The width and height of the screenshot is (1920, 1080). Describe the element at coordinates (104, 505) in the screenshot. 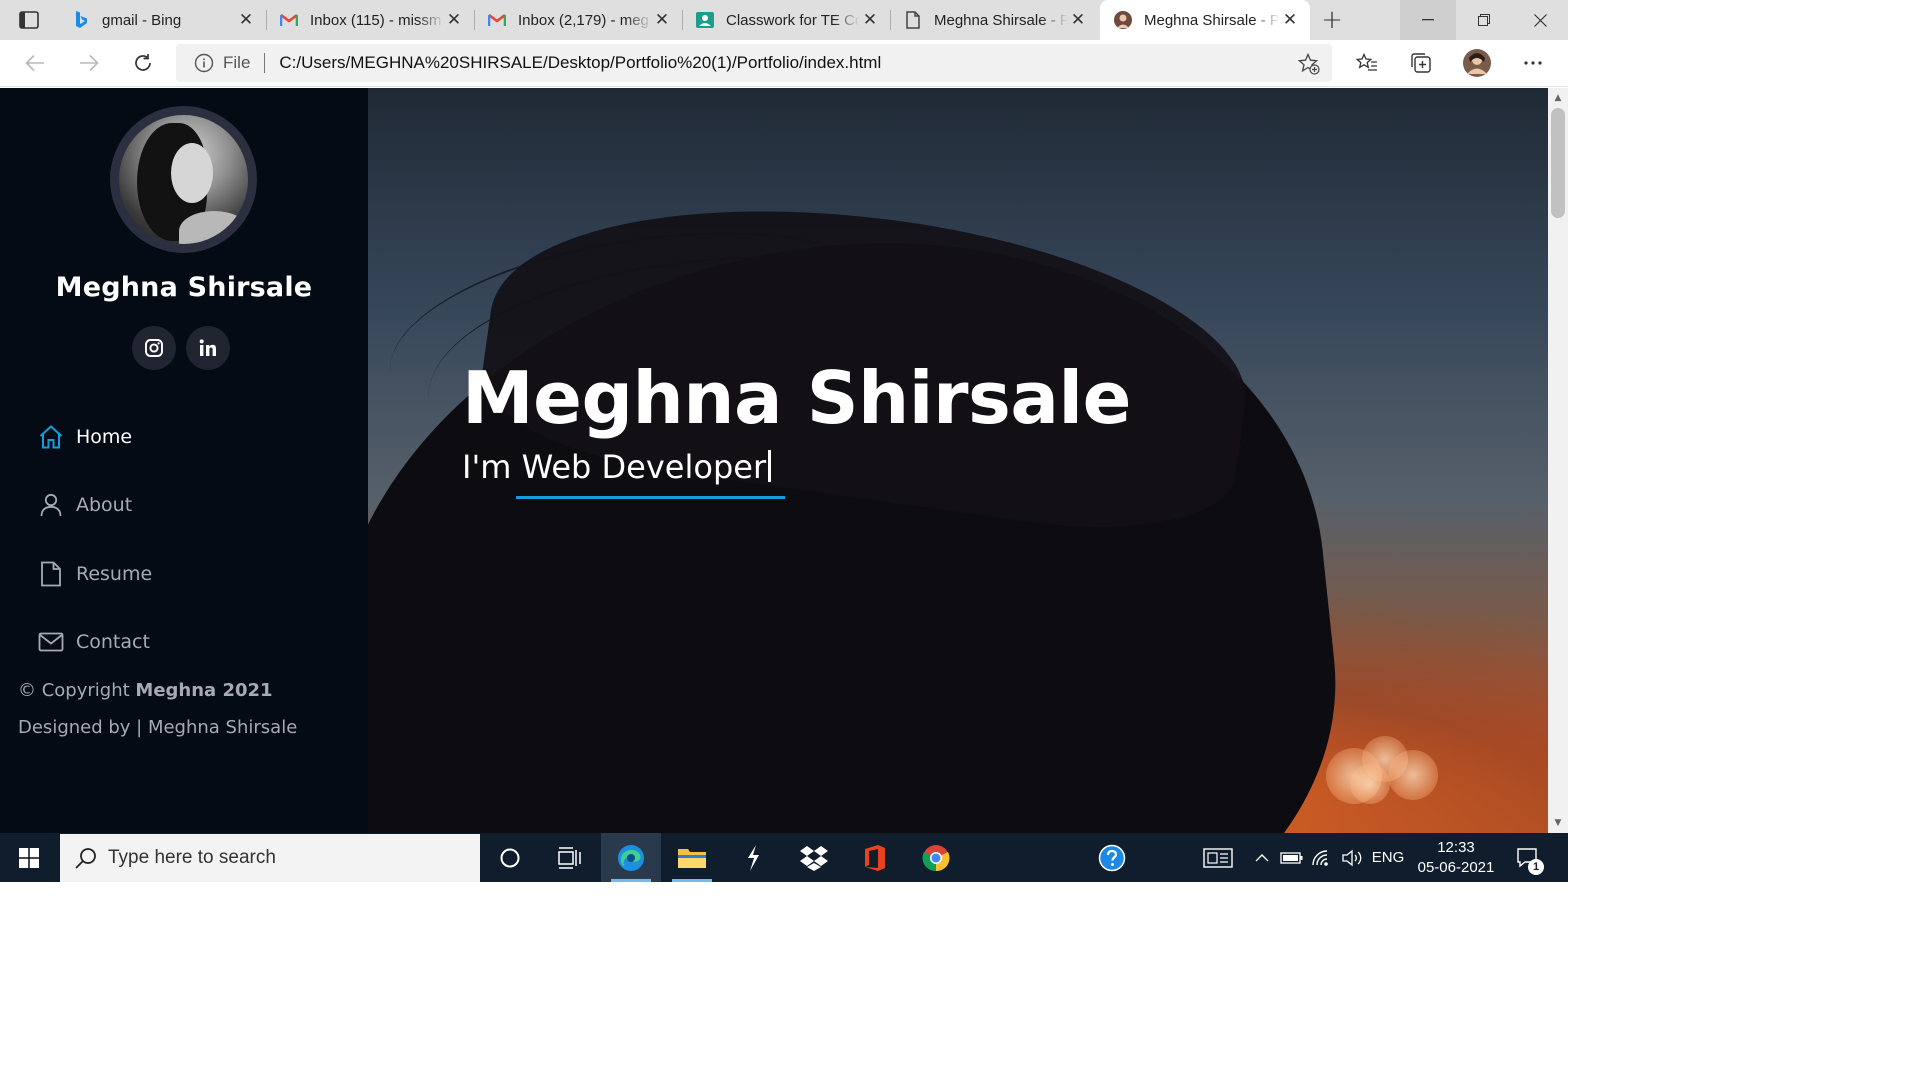

I see `nav-label: About` at that location.